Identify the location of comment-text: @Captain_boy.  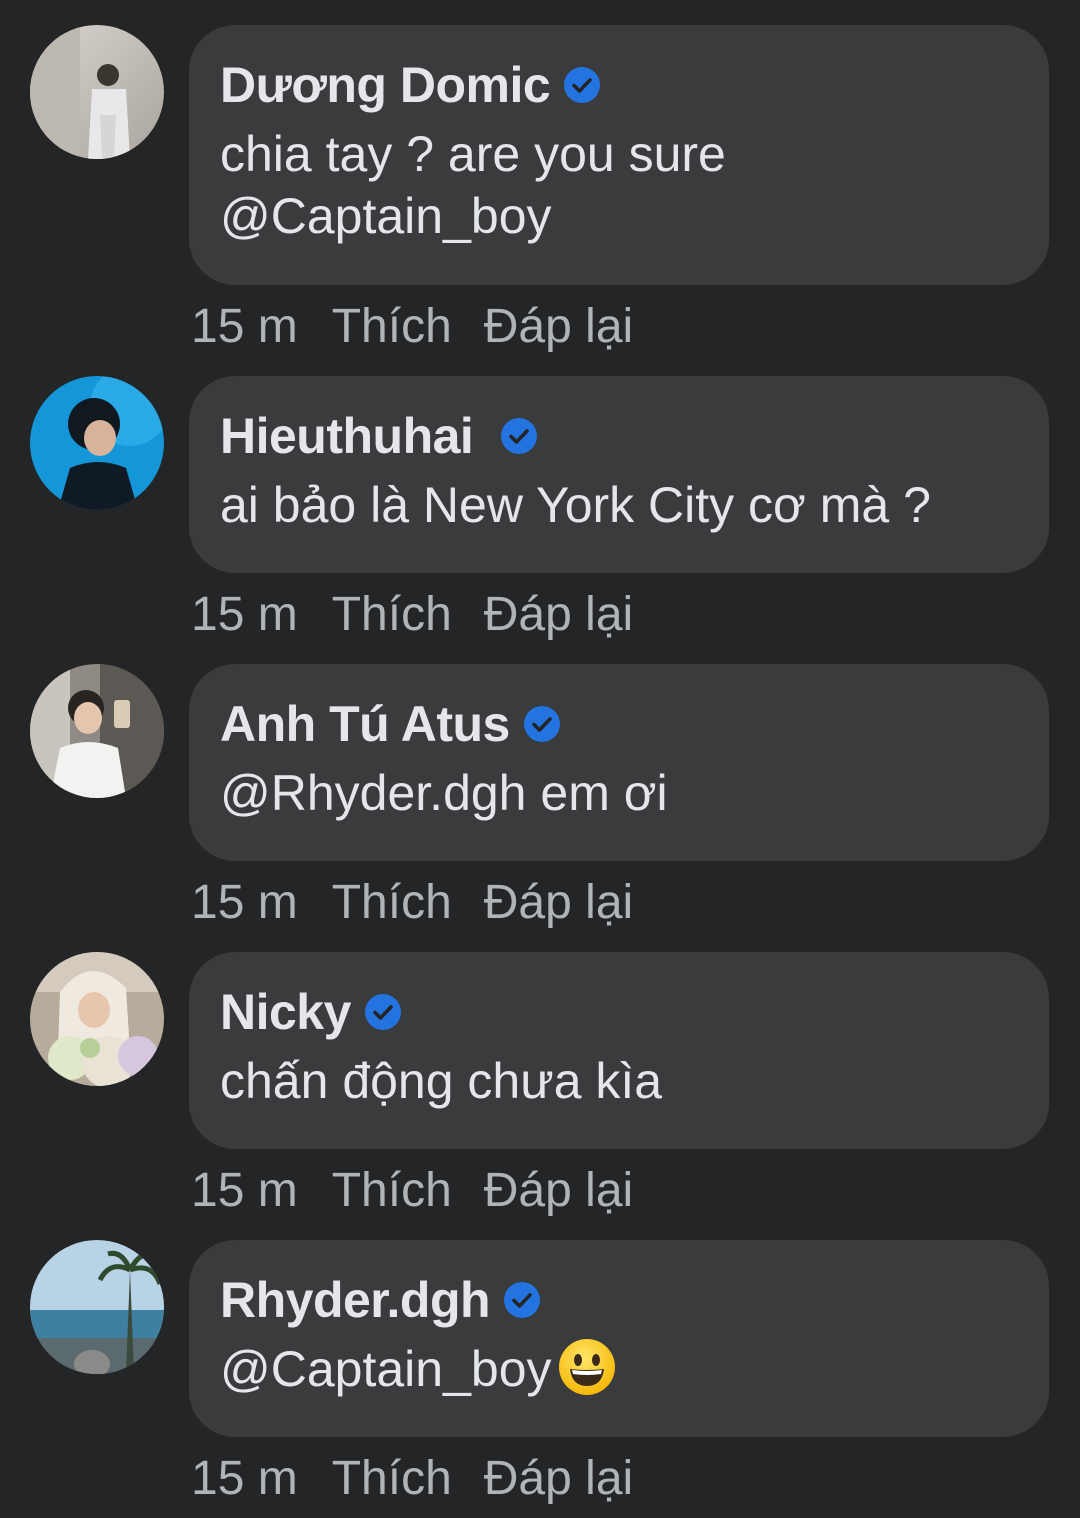
(619, 1369).